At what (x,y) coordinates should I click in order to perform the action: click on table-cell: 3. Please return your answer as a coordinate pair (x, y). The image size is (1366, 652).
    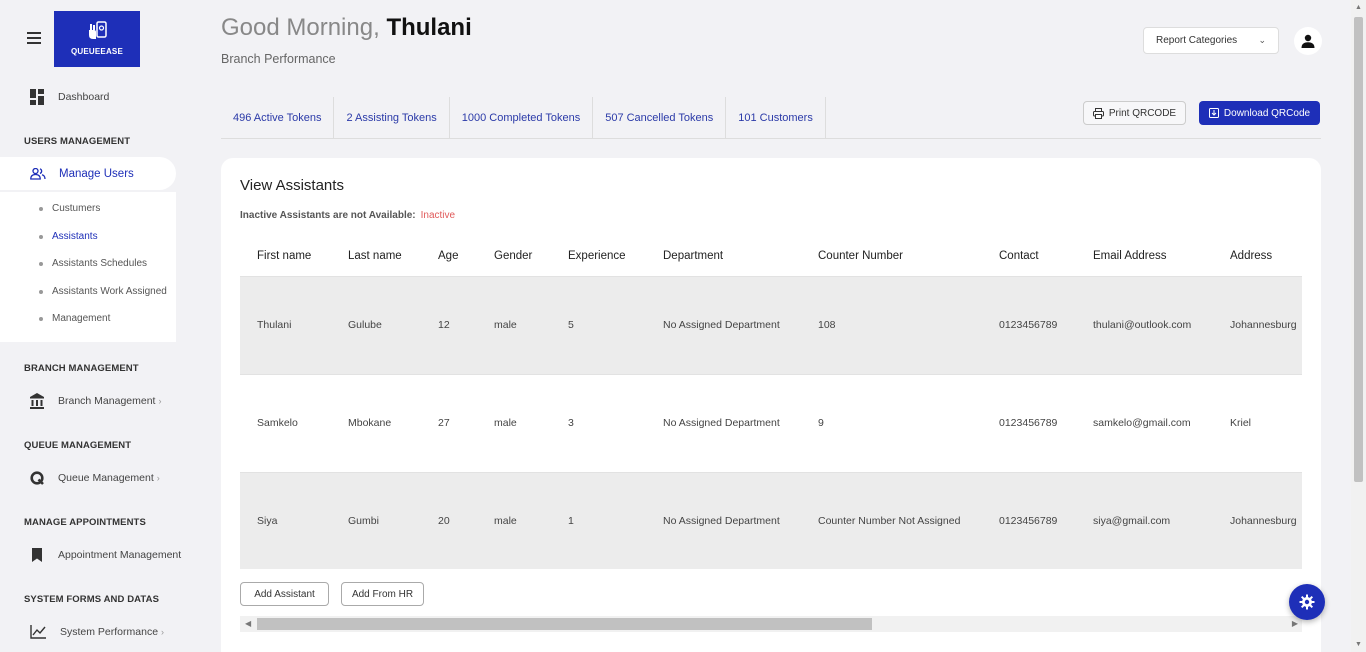
    Looking at the image, I should click on (571, 423).